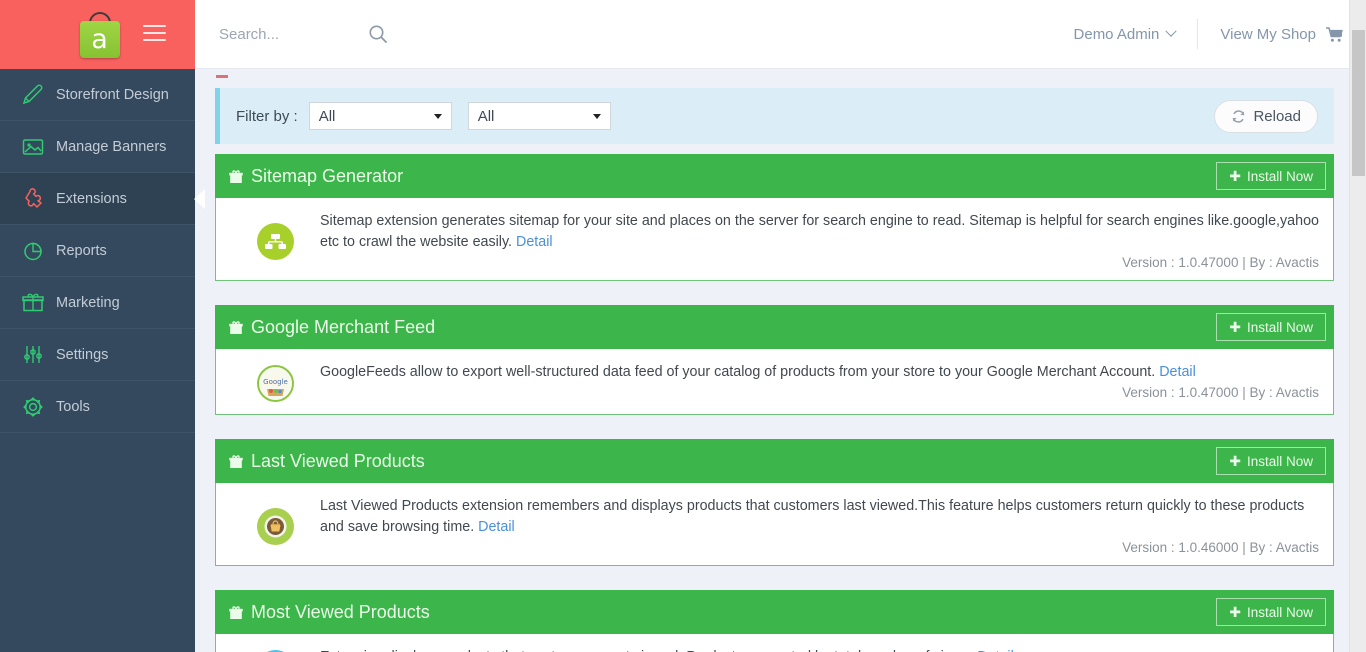  I want to click on sidebar-item-label: Settings, so click(82, 354).